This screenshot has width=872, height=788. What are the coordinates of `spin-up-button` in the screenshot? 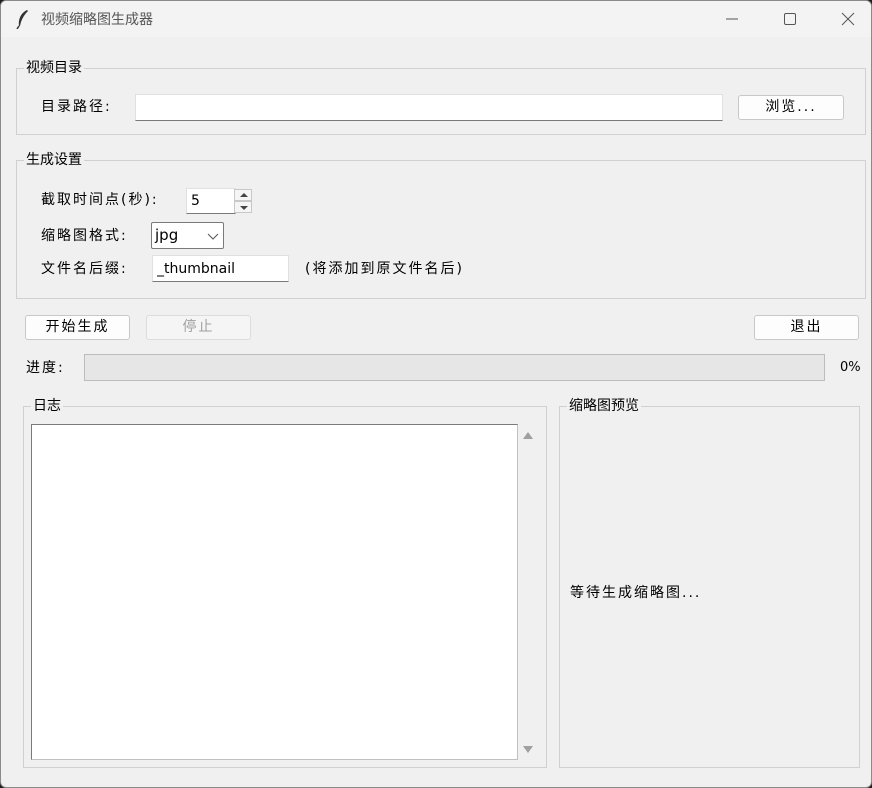 It's located at (243, 195).